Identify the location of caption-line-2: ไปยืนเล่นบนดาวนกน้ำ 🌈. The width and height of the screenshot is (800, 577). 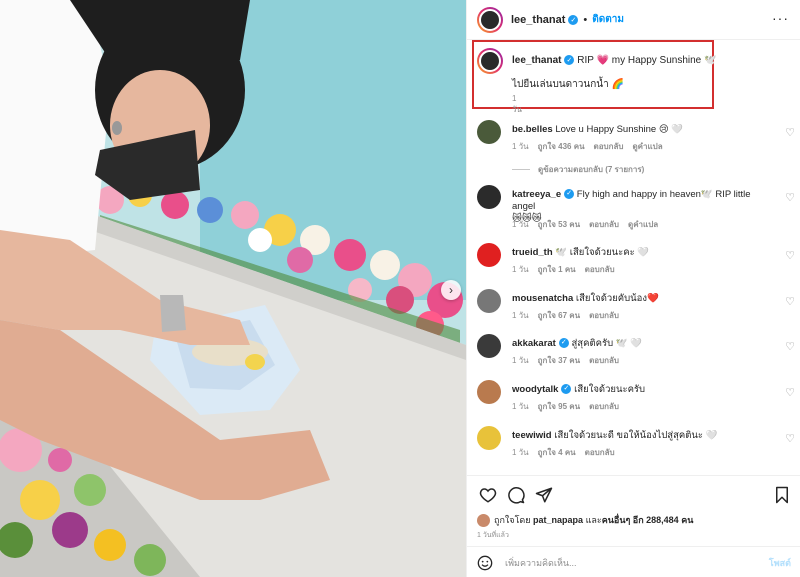
(568, 84).